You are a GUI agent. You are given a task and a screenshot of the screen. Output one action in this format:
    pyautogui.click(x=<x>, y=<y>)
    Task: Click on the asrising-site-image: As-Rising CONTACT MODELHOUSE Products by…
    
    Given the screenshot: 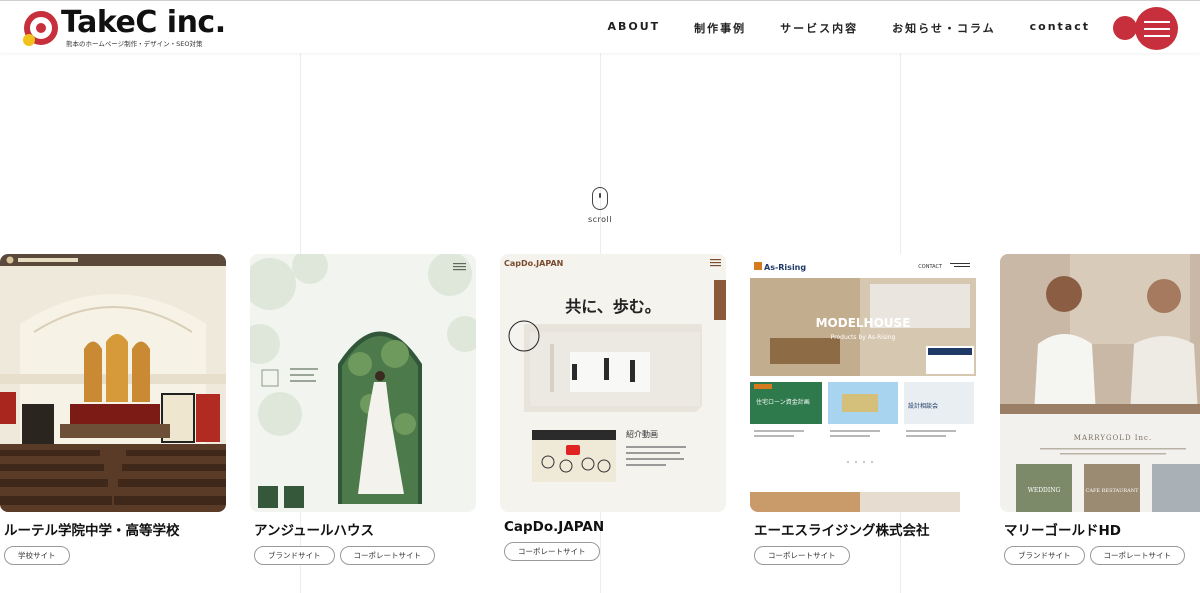 What is the action you would take?
    pyautogui.click(x=863, y=383)
    